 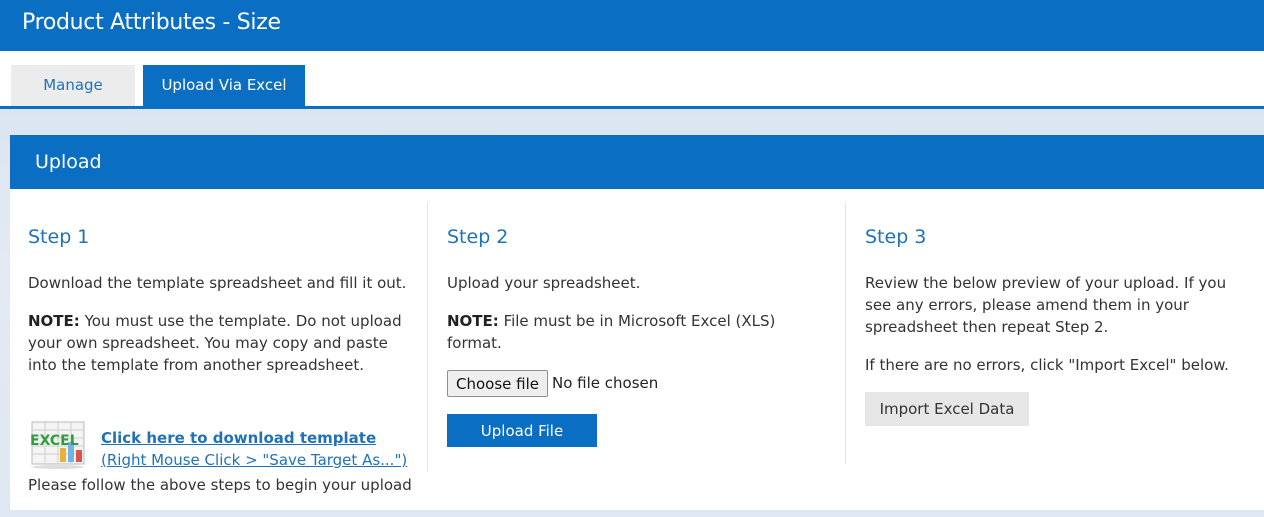 What do you see at coordinates (478, 237) in the screenshot?
I see `step-2-title: Step 2` at bounding box center [478, 237].